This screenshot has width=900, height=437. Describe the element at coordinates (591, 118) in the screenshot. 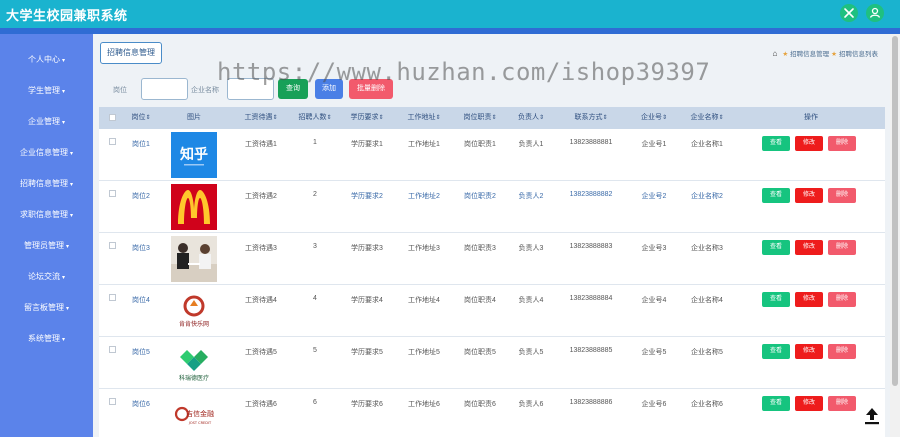

I see `col-header-phone: 联系方式⇕` at that location.